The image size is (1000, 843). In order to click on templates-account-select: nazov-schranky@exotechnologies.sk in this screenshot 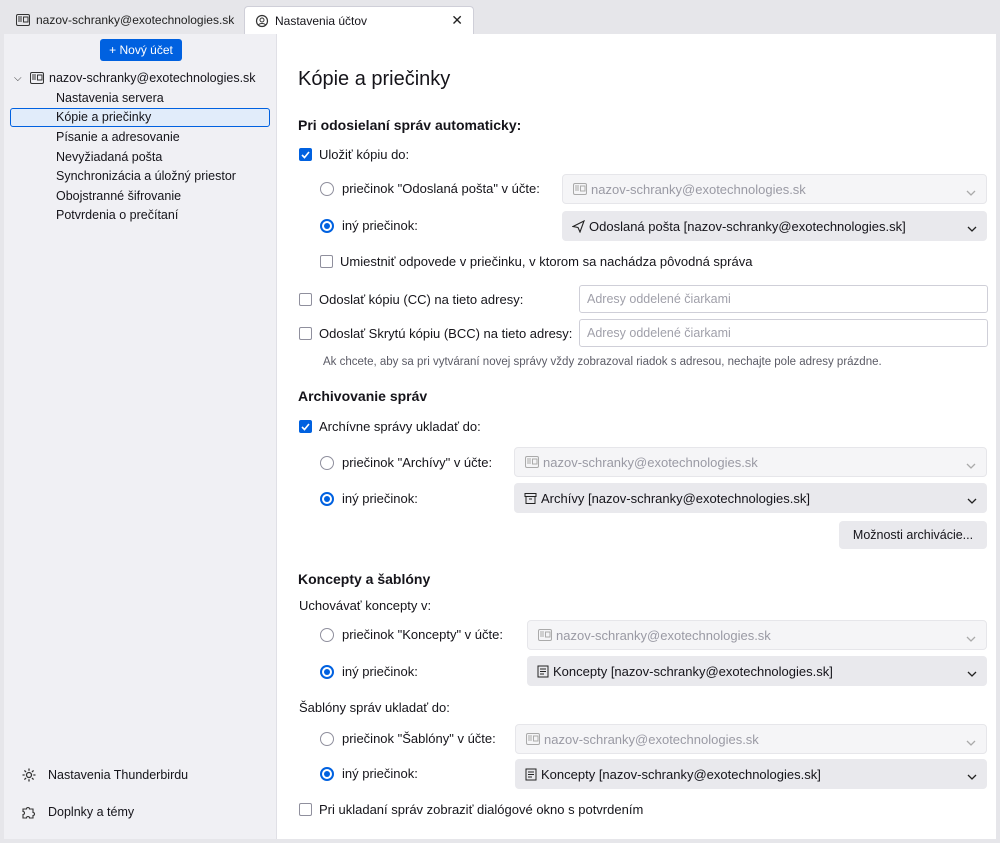, I will do `click(751, 739)`.